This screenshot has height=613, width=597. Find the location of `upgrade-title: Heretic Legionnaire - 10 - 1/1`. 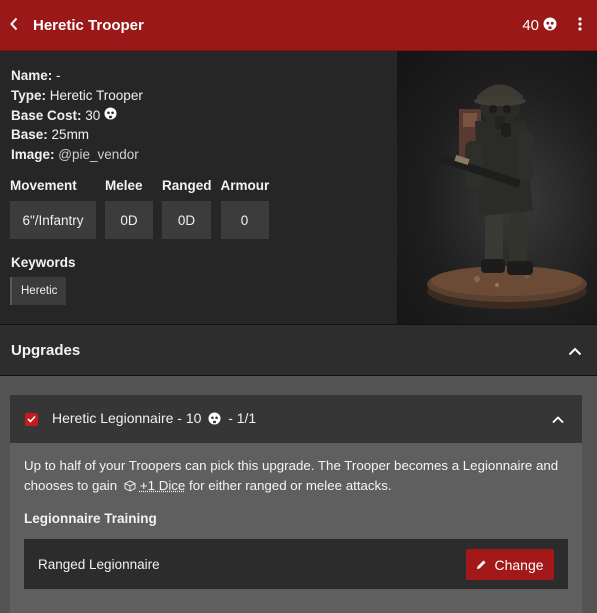

upgrade-title: Heretic Legionnaire - 10 - 1/1 is located at coordinates (154, 419).